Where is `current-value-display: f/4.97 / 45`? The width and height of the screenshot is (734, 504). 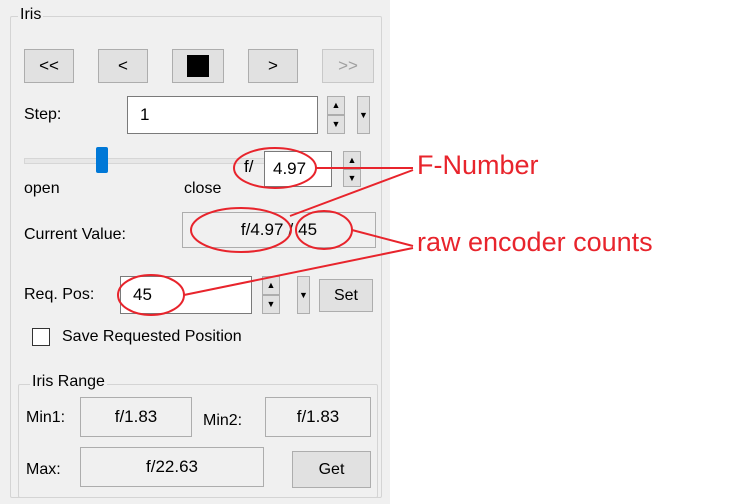 current-value-display: f/4.97 / 45 is located at coordinates (279, 230).